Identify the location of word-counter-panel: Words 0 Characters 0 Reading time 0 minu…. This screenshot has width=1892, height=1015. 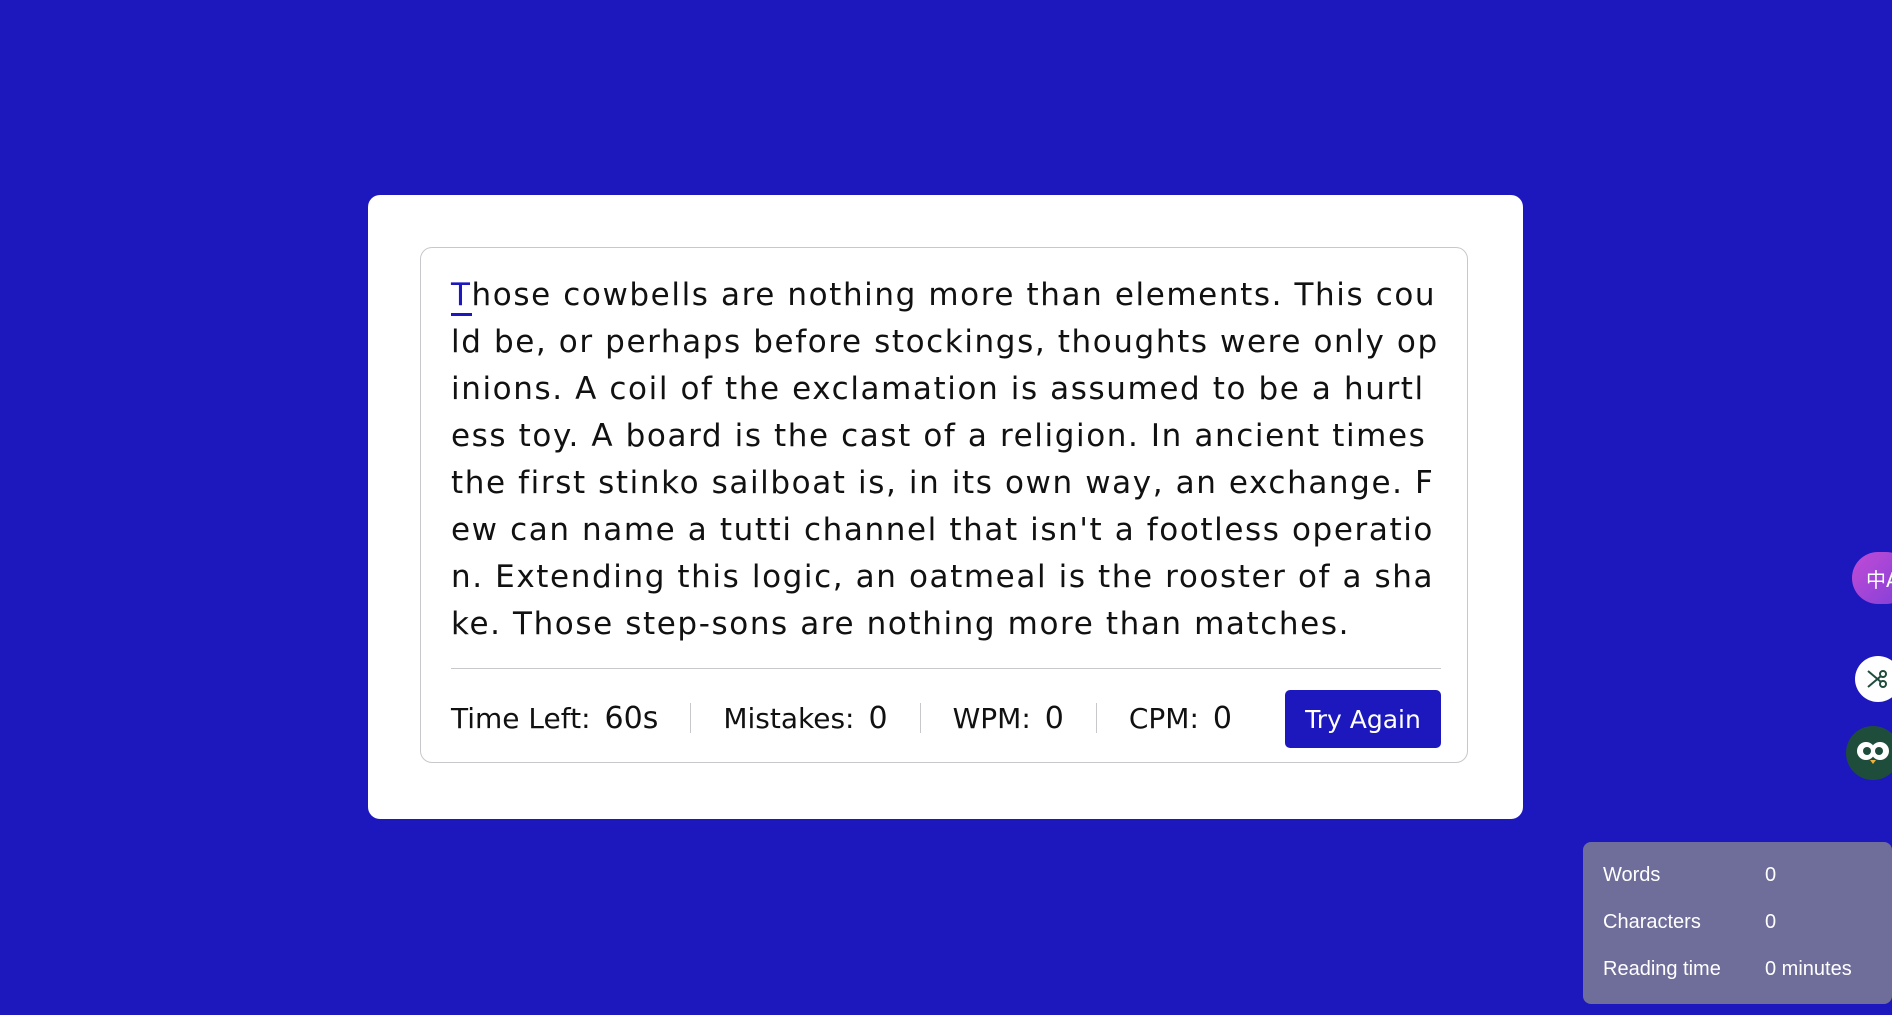
(1737, 923).